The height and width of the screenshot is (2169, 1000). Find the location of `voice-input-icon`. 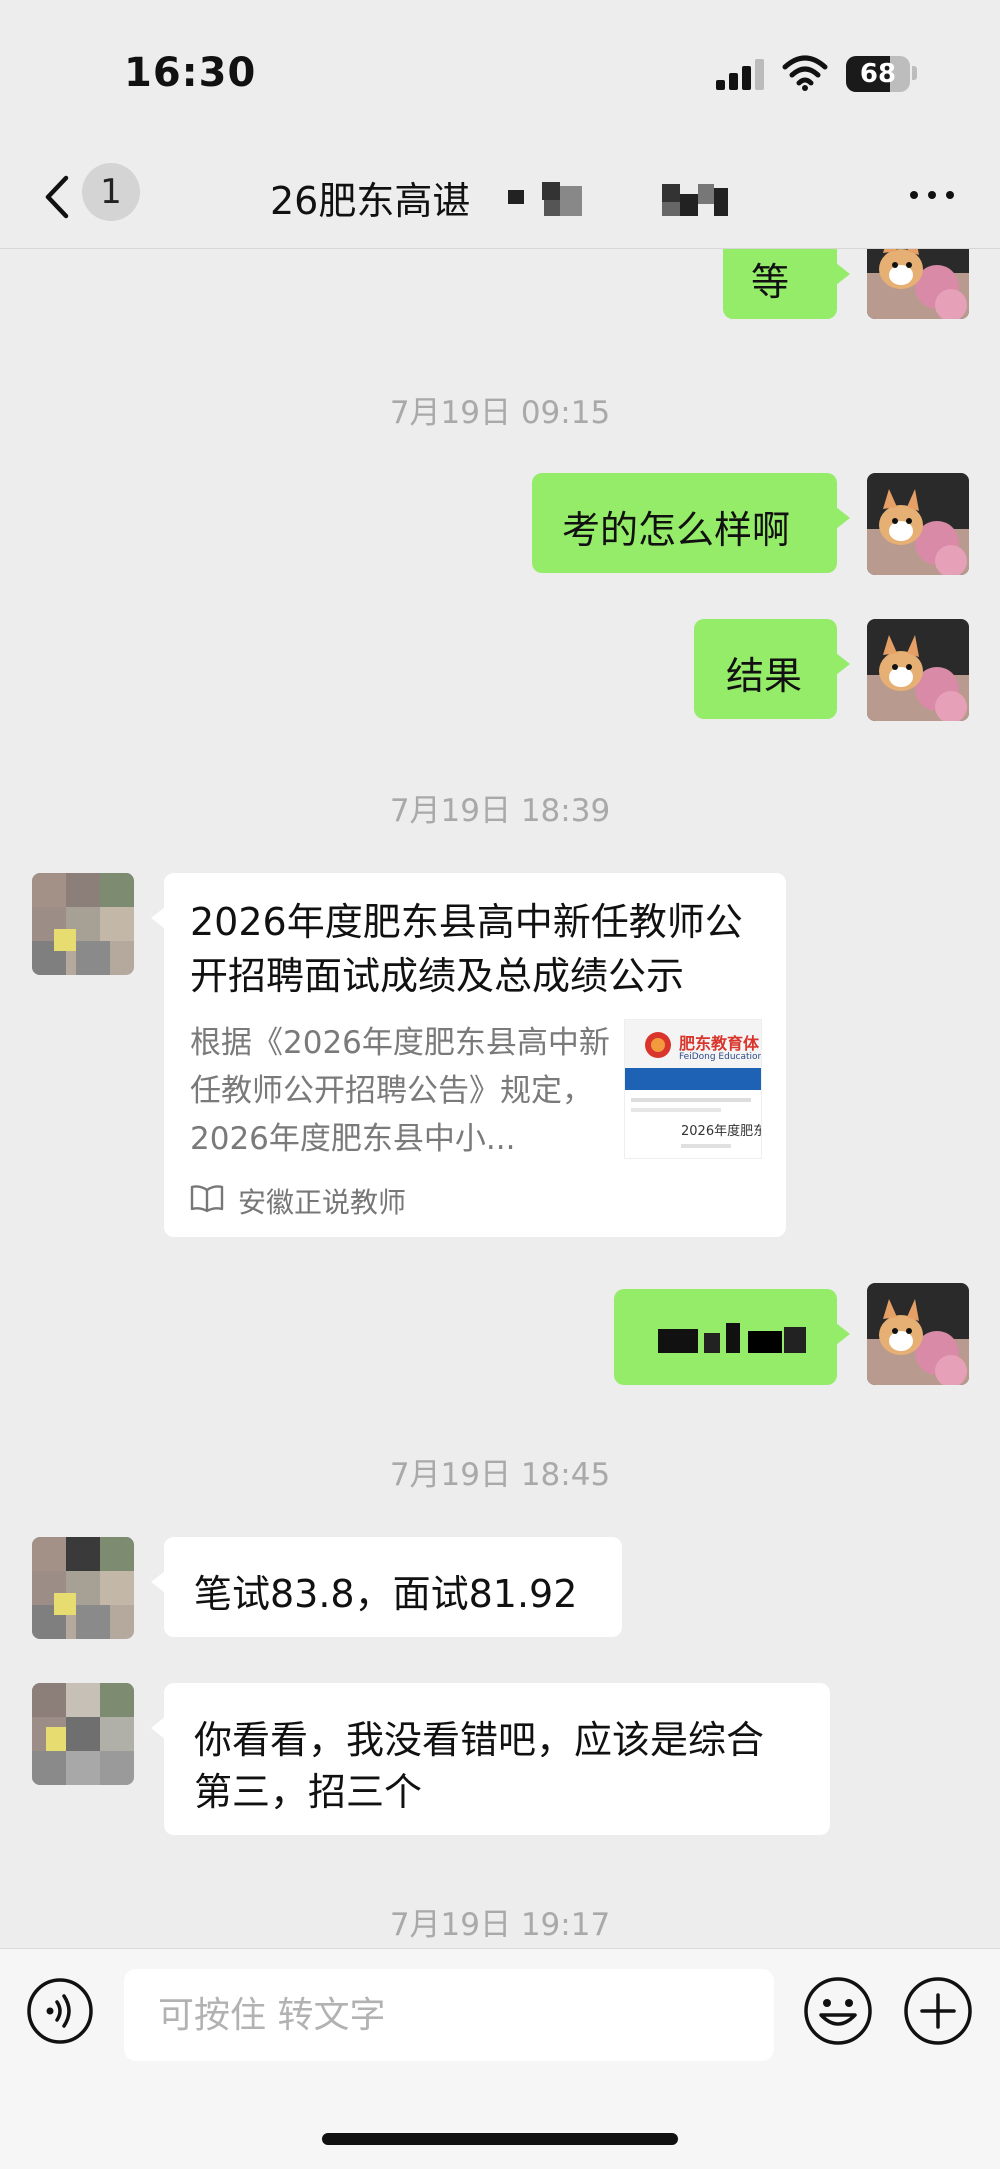

voice-input-icon is located at coordinates (60, 2011).